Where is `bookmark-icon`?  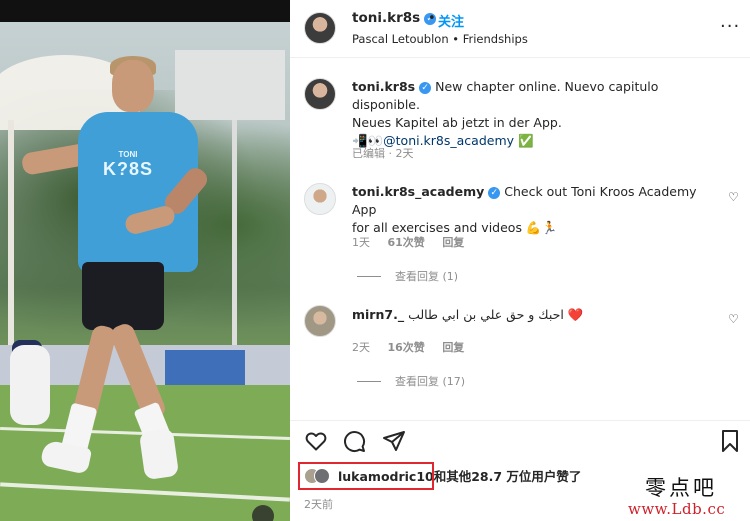 bookmark-icon is located at coordinates (730, 441).